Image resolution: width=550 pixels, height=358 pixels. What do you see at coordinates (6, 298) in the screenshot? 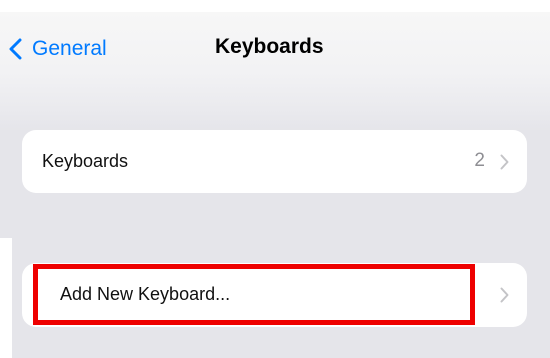
I see `edge-strip` at bounding box center [6, 298].